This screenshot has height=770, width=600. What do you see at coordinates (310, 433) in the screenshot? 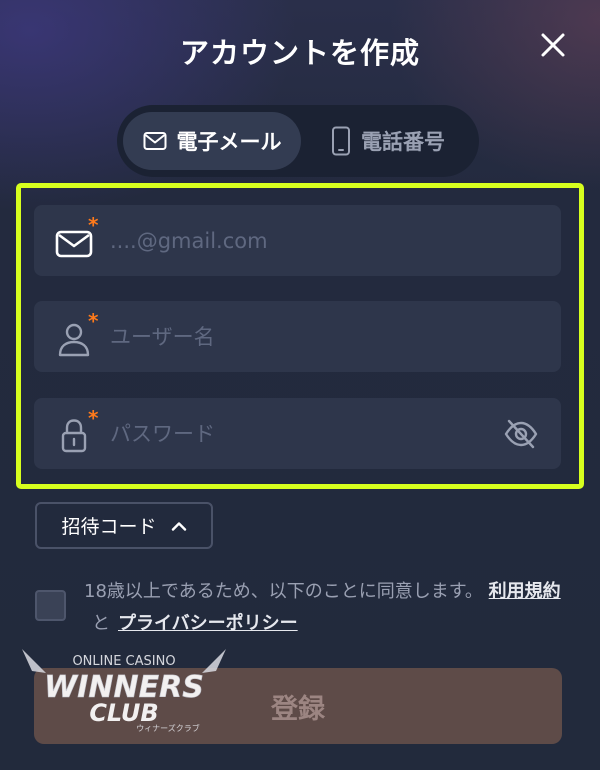
I see `password-input` at bounding box center [310, 433].